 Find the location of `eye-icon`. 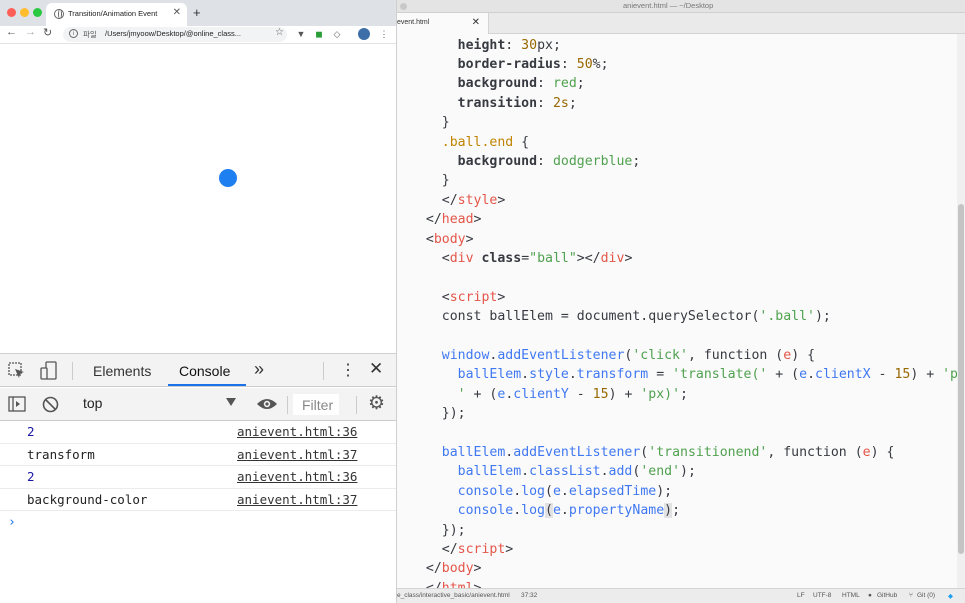

eye-icon is located at coordinates (267, 404).